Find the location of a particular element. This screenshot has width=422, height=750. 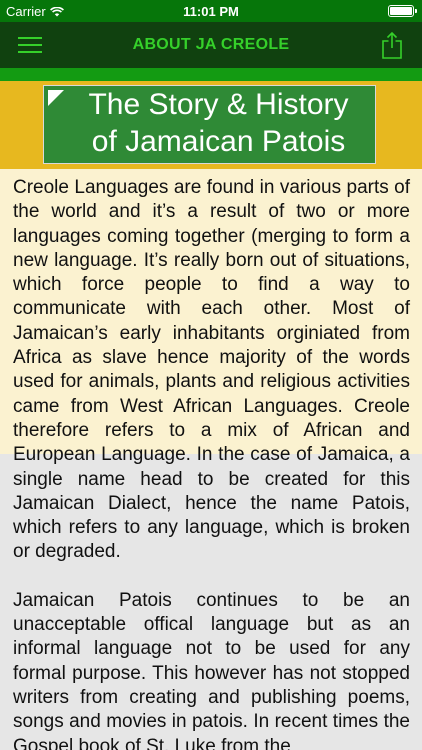

battery-icon is located at coordinates (402, 11).